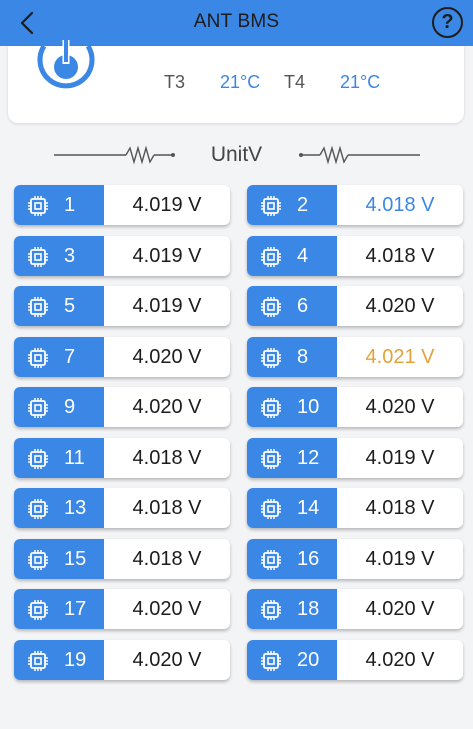 The width and height of the screenshot is (473, 729). I want to click on t3-label: T3, so click(175, 82).